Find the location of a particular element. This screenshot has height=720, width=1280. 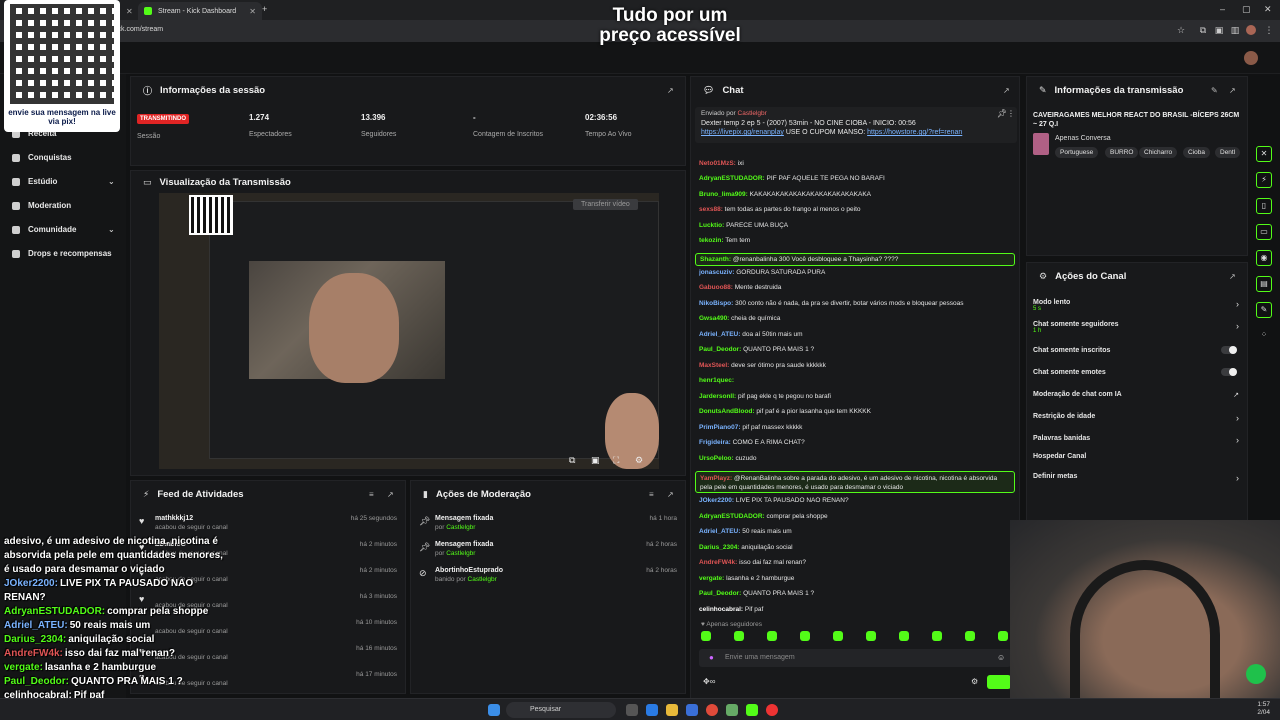

sidebar-item-estudio: Estúdio ⌄ is located at coordinates (63, 181).